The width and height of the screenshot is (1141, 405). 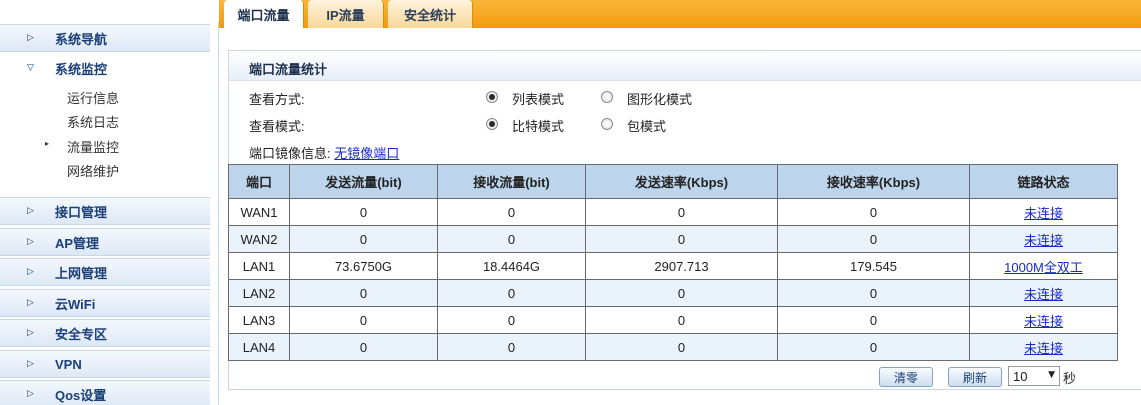 I want to click on sidebar-item-internet-management: ▷ 上网管理, so click(x=105, y=272).